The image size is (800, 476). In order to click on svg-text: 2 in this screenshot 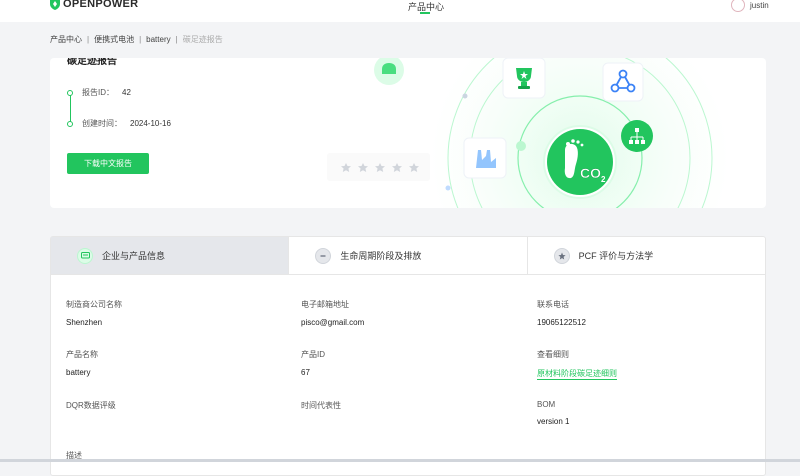, I will do `click(603, 179)`.